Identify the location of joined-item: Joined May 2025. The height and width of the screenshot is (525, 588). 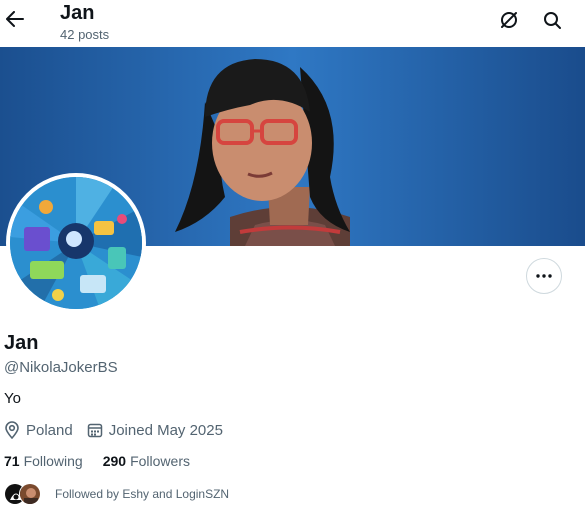
(155, 430).